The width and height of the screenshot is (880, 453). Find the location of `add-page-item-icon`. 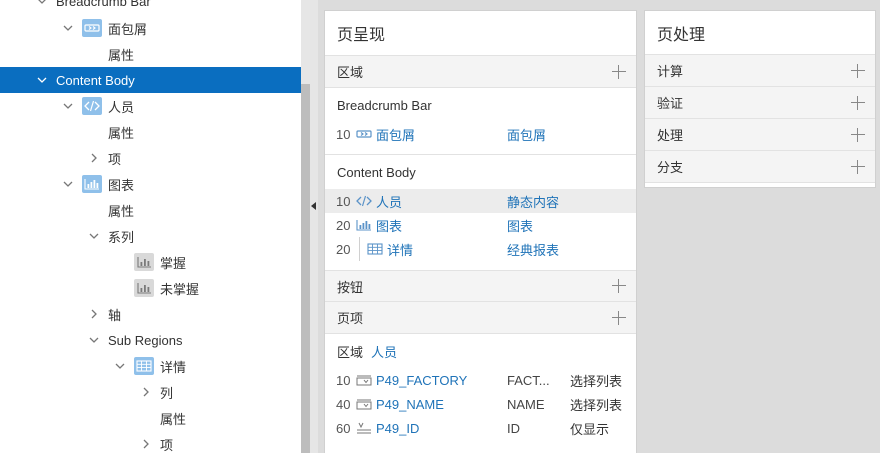

add-page-item-icon is located at coordinates (619, 317).